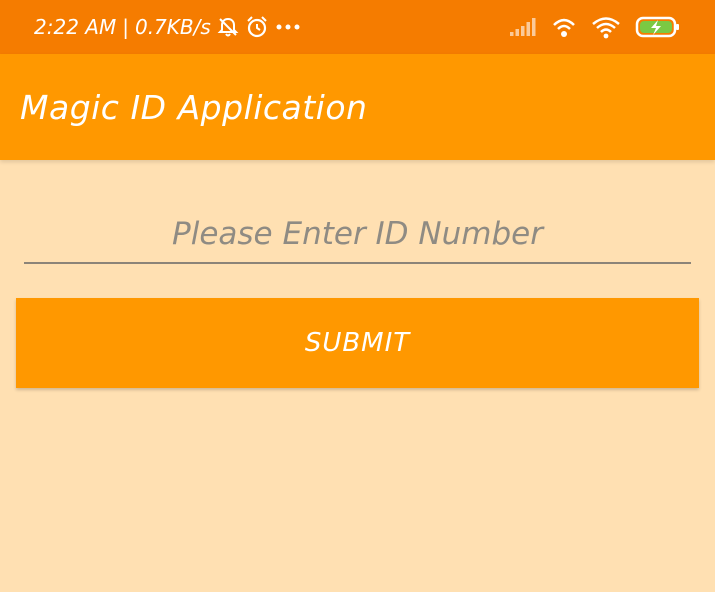 The height and width of the screenshot is (592, 715). Describe the element at coordinates (523, 27) in the screenshot. I see `signal-icon` at that location.